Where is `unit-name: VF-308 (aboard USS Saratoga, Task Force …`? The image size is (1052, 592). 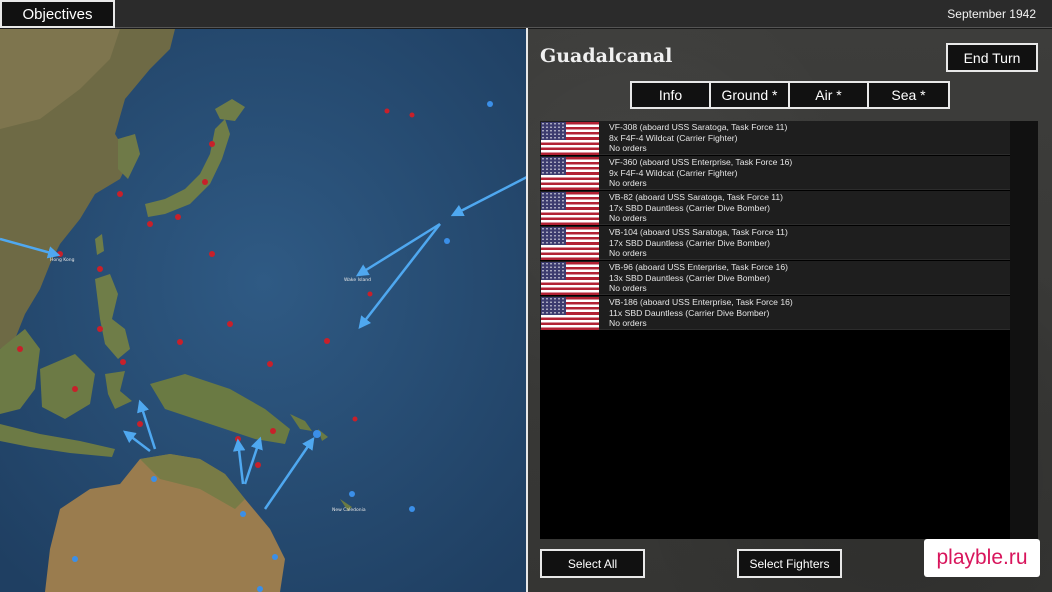 unit-name: VF-308 (aboard USS Saratoga, Task Force … is located at coordinates (698, 127).